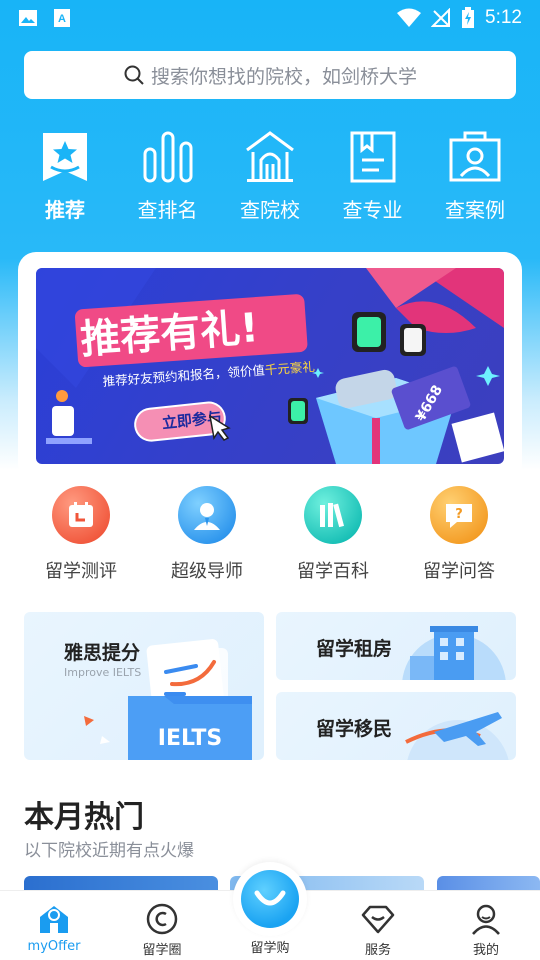  Describe the element at coordinates (167, 157) in the screenshot. I see `ranking-icon` at that location.